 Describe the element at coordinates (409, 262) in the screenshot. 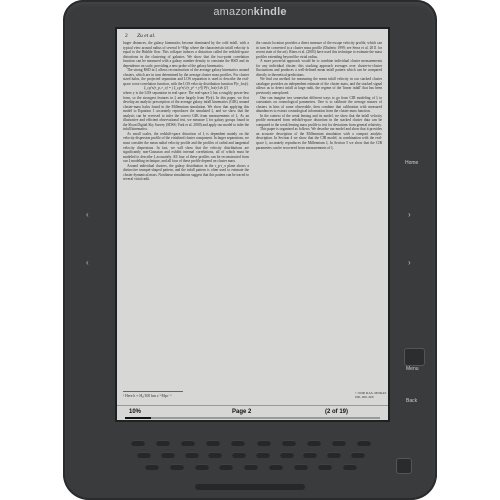

I see `next-page-right-lower-icon: ›` at that location.